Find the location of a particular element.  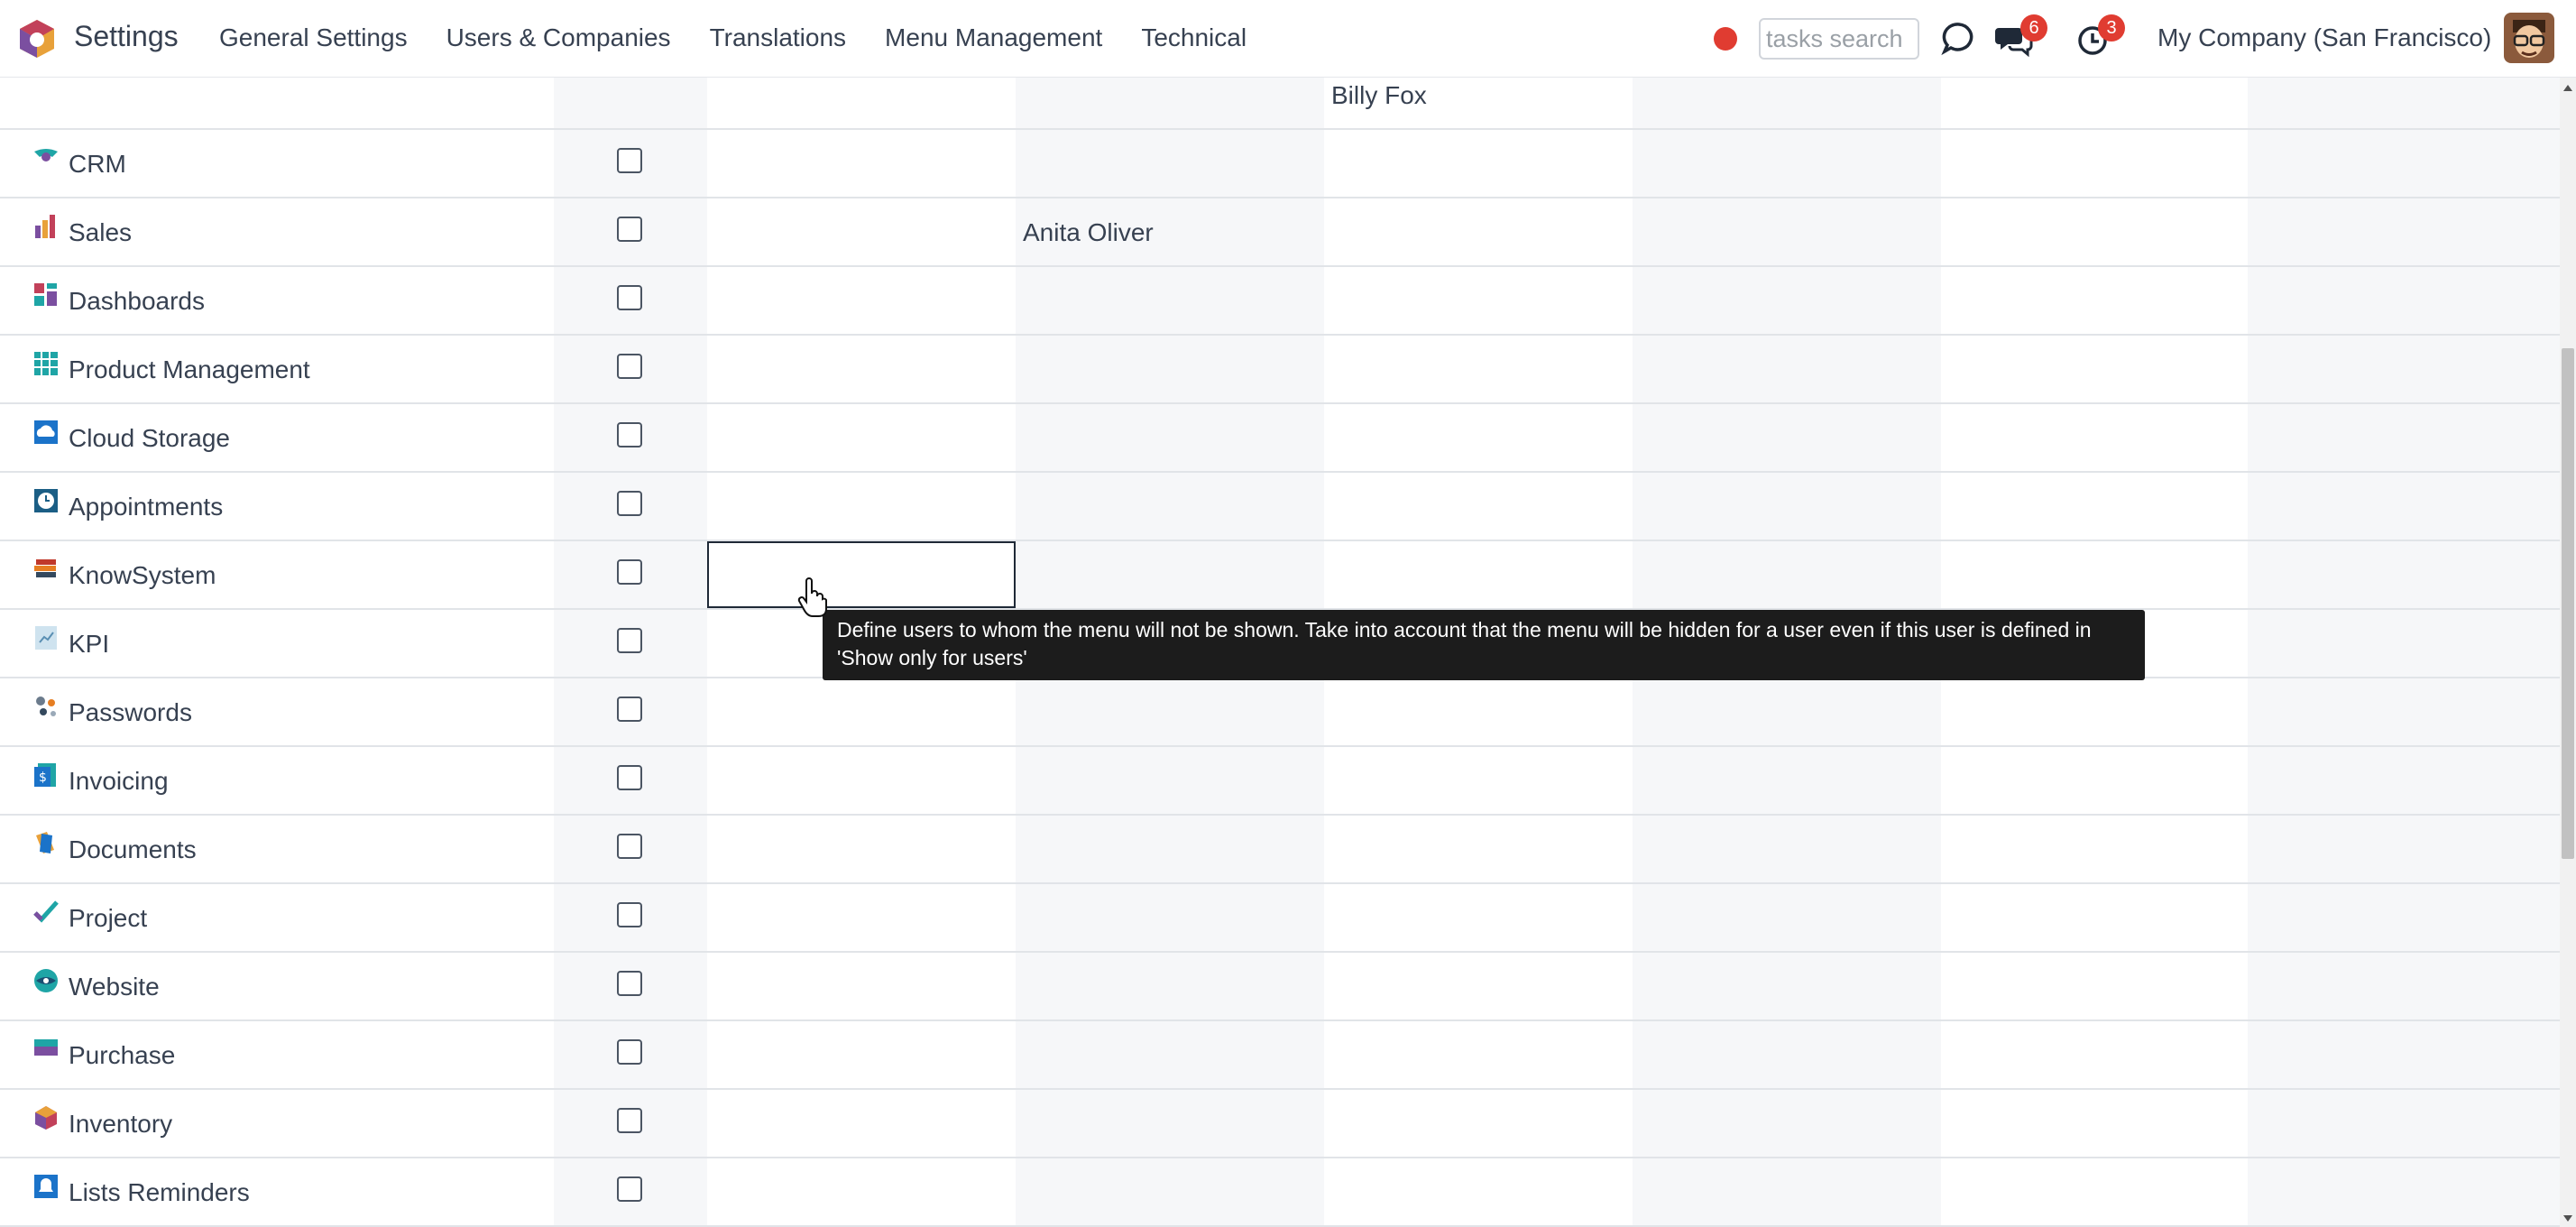

purchase-icon is located at coordinates (46, 1047).